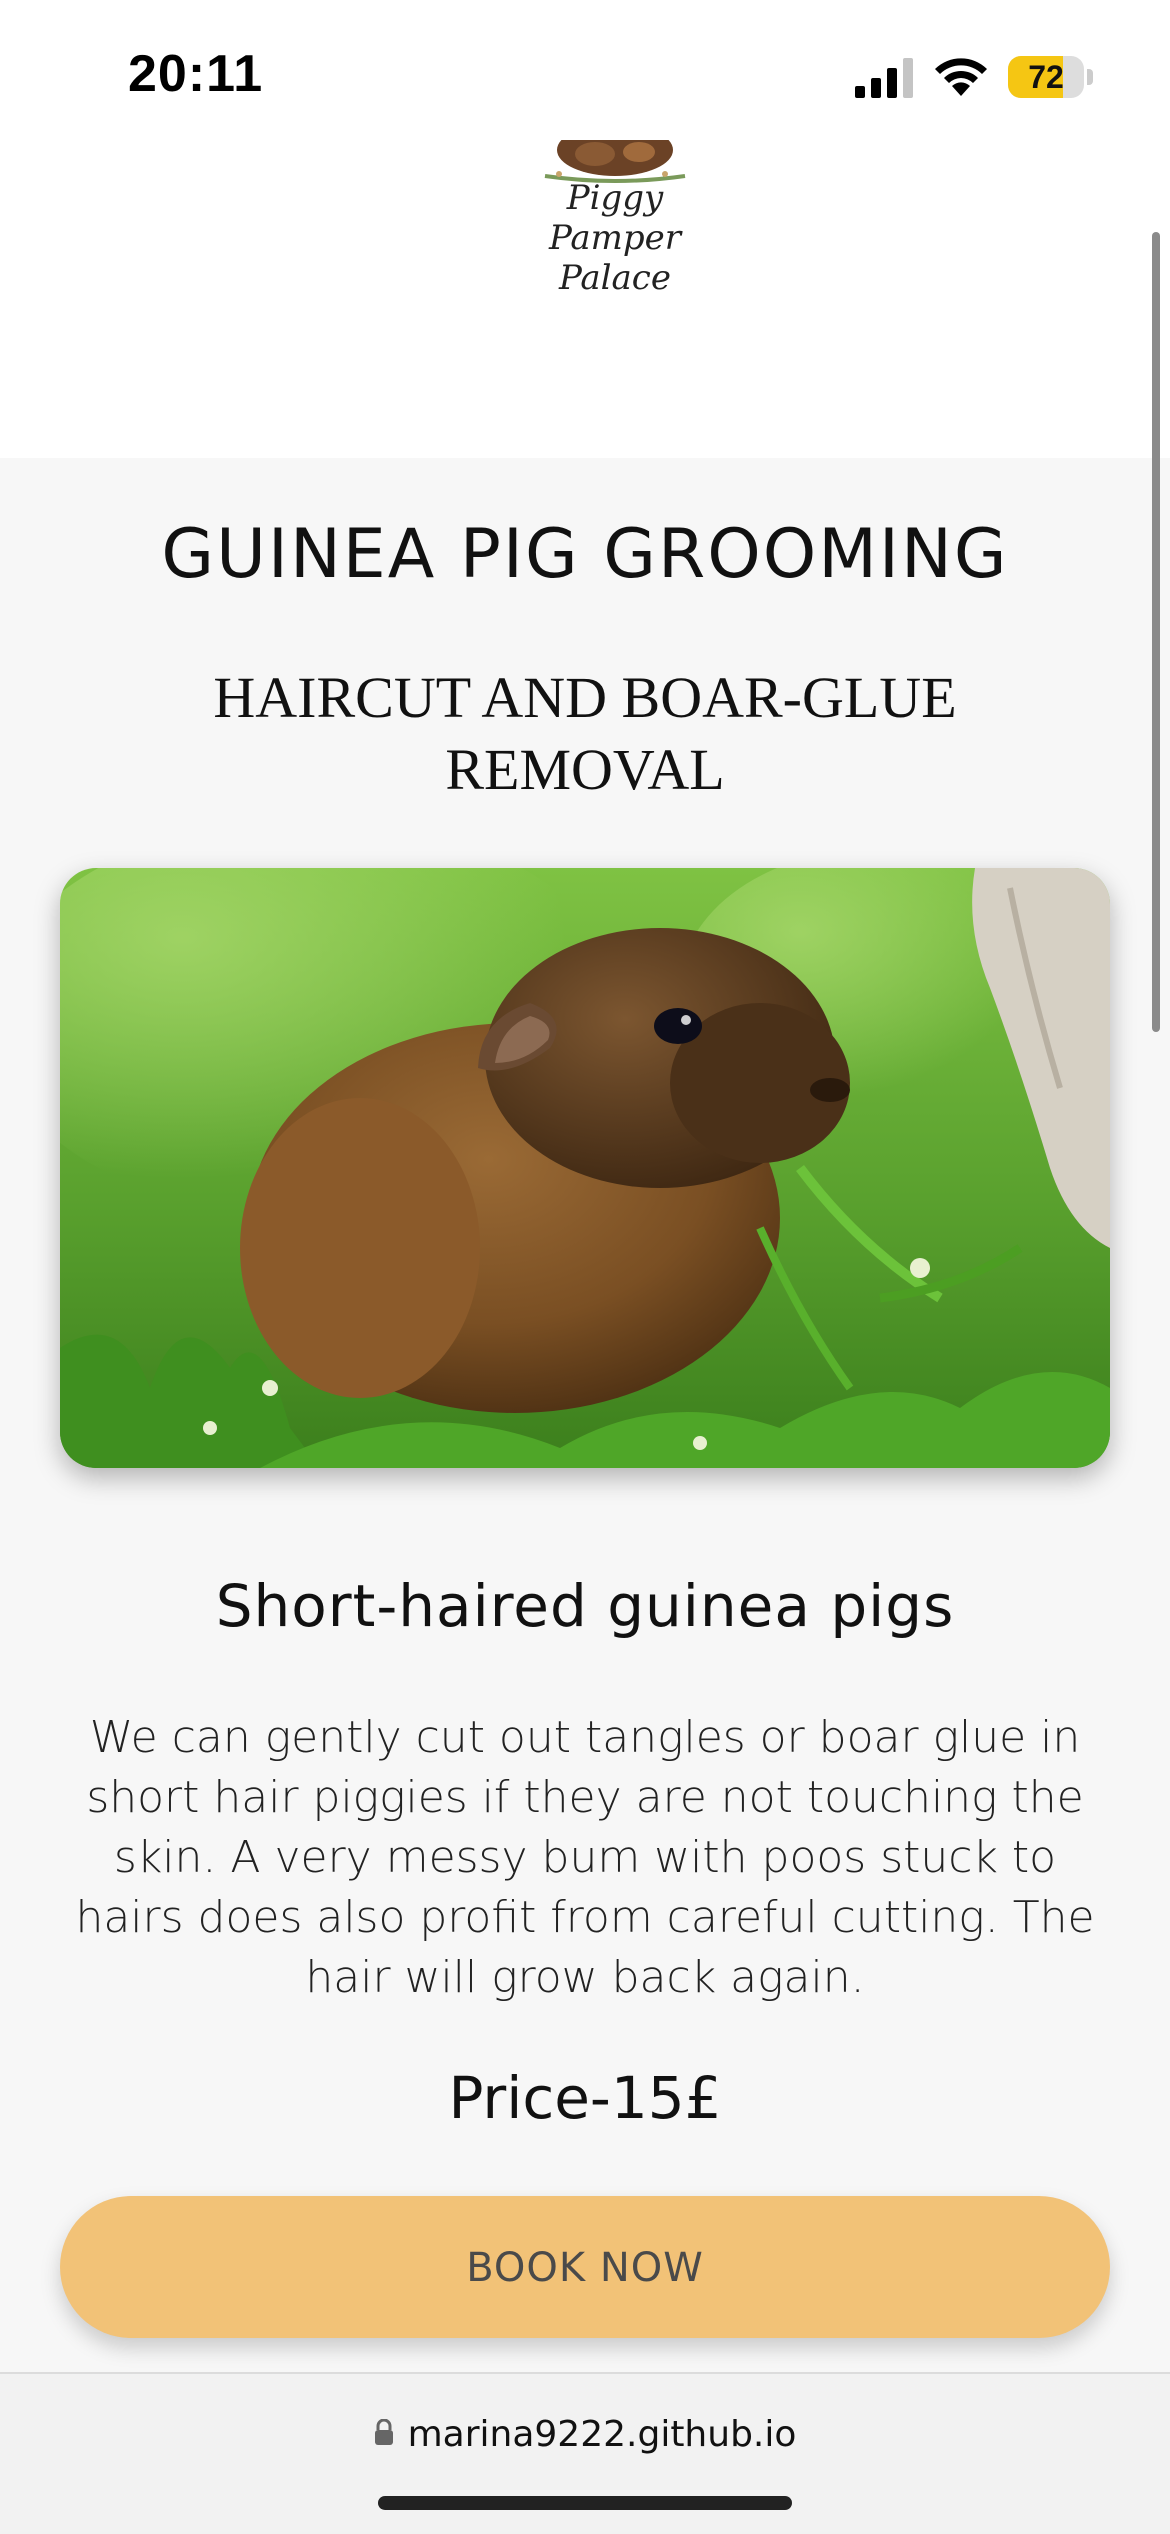 The width and height of the screenshot is (1170, 2534). What do you see at coordinates (1156, 632) in the screenshot?
I see `scroll-indicator` at bounding box center [1156, 632].